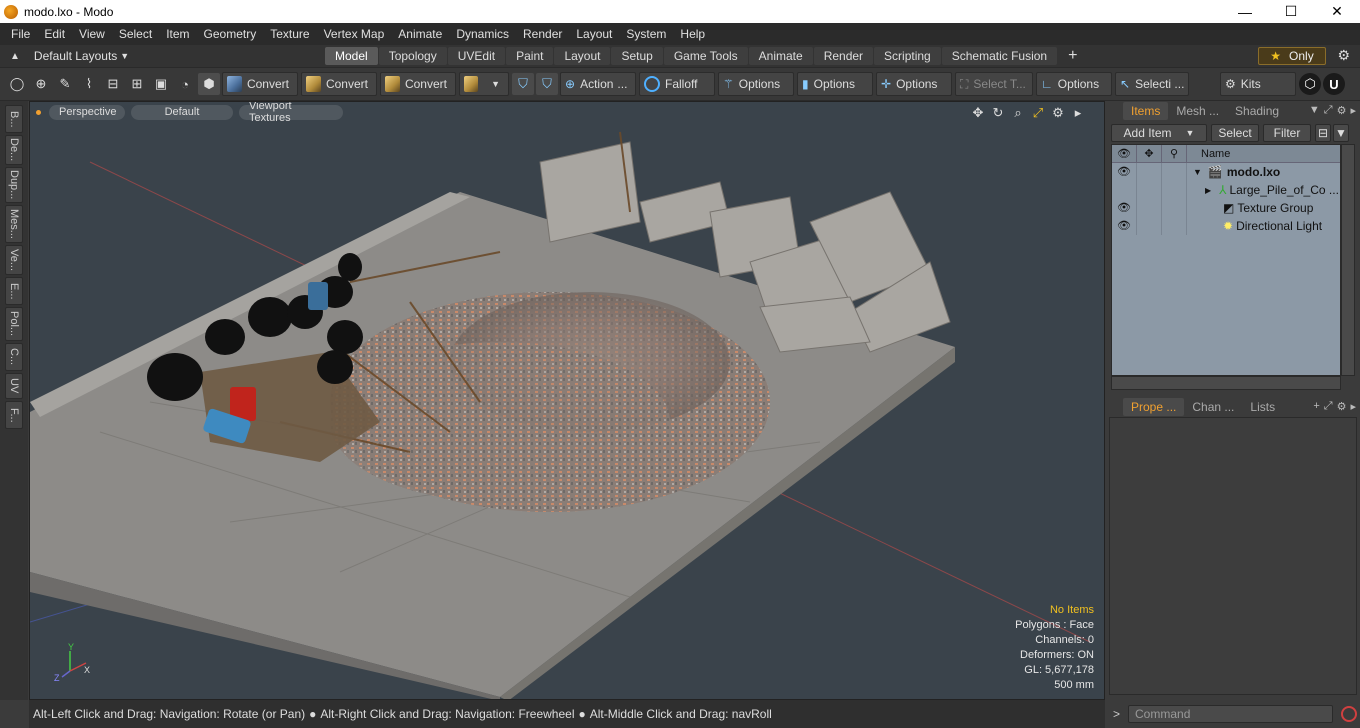 This screenshot has height=728, width=1360. Describe the element at coordinates (92, 34) in the screenshot. I see `menu-view: View` at that location.